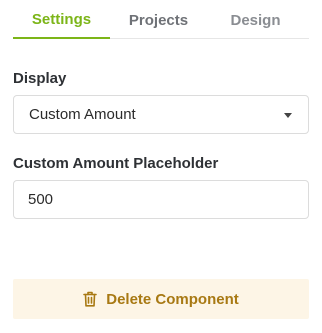 The width and height of the screenshot is (322, 333). I want to click on trash-icon, so click(90, 299).